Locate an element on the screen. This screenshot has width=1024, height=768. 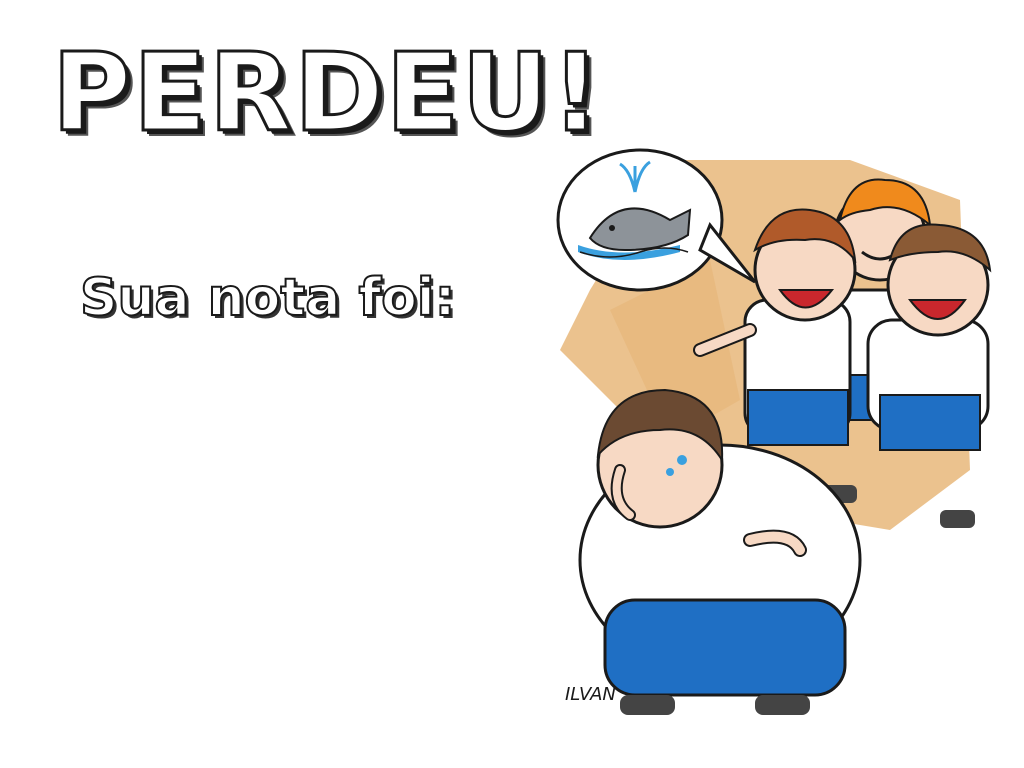
score-label: Sua nota foi: is located at coordinates (267, 298).